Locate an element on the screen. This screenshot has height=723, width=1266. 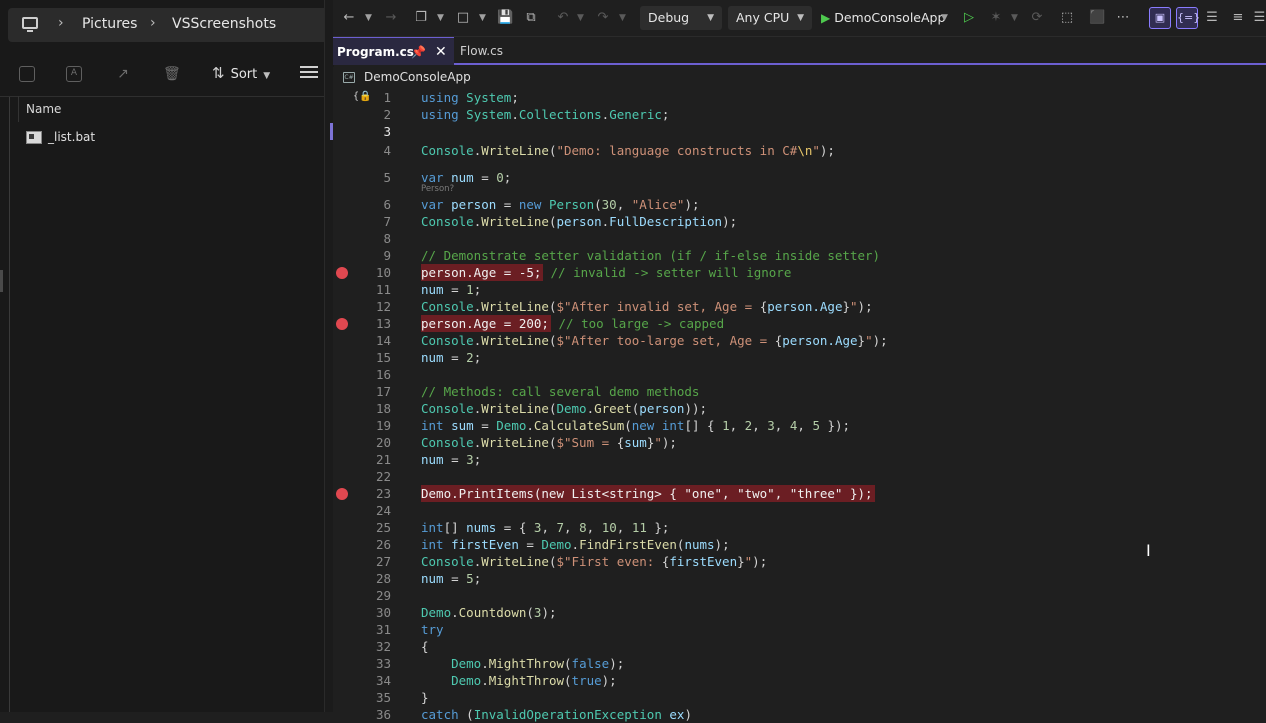
code-line-31: 31 try is located at coordinates (799, 629).